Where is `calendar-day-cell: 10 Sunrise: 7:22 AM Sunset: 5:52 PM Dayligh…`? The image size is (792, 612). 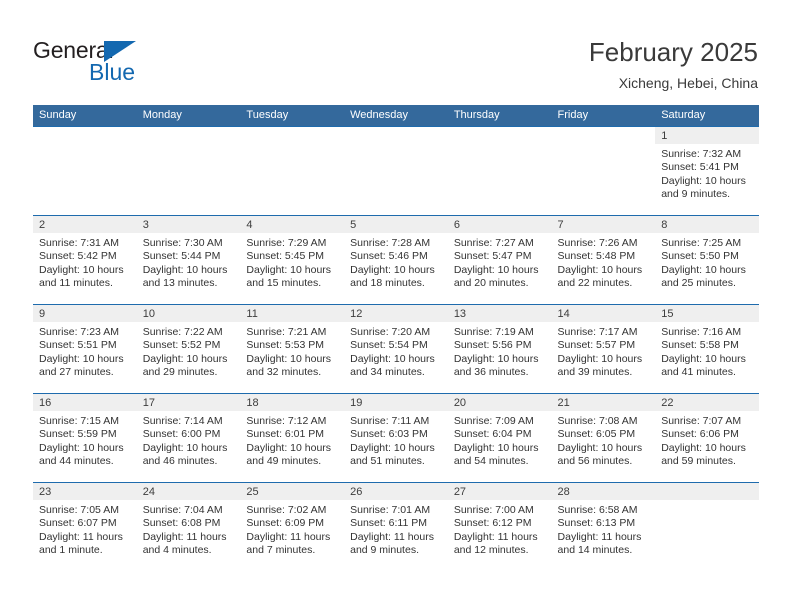
calendar-day-cell: 10 Sunrise: 7:22 AM Sunset: 5:52 PM Dayligh… is located at coordinates (188, 349).